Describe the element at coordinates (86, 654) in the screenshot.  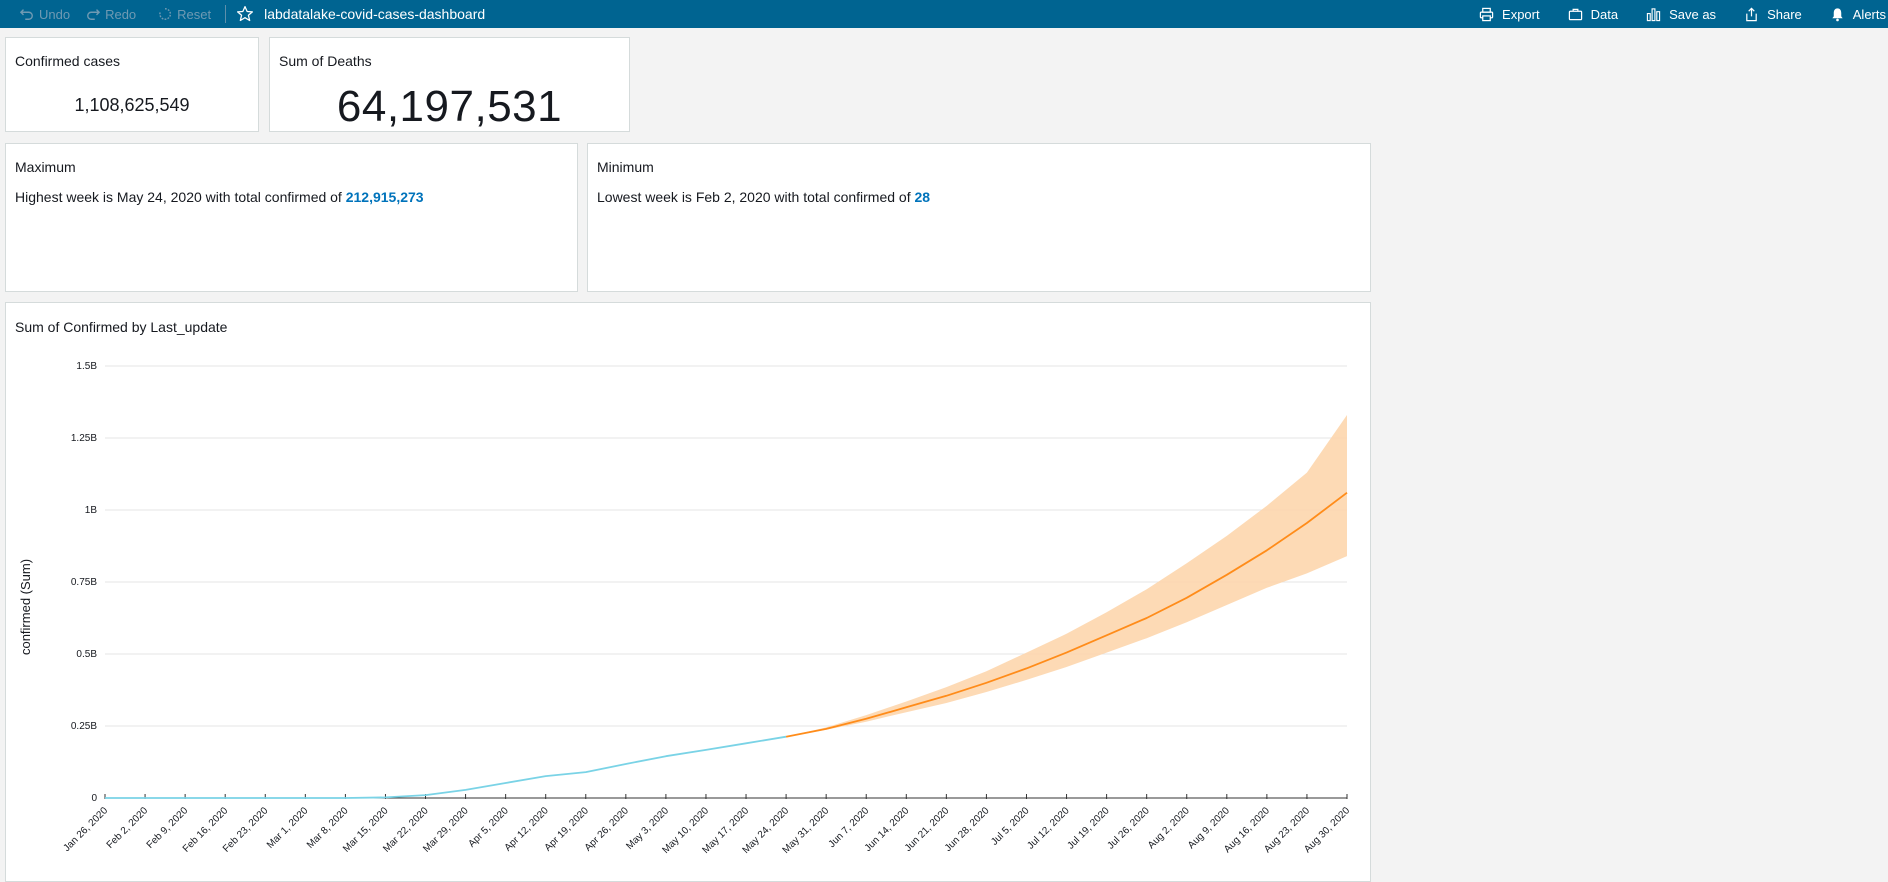
I see `y-tick-label: 0.5B` at that location.